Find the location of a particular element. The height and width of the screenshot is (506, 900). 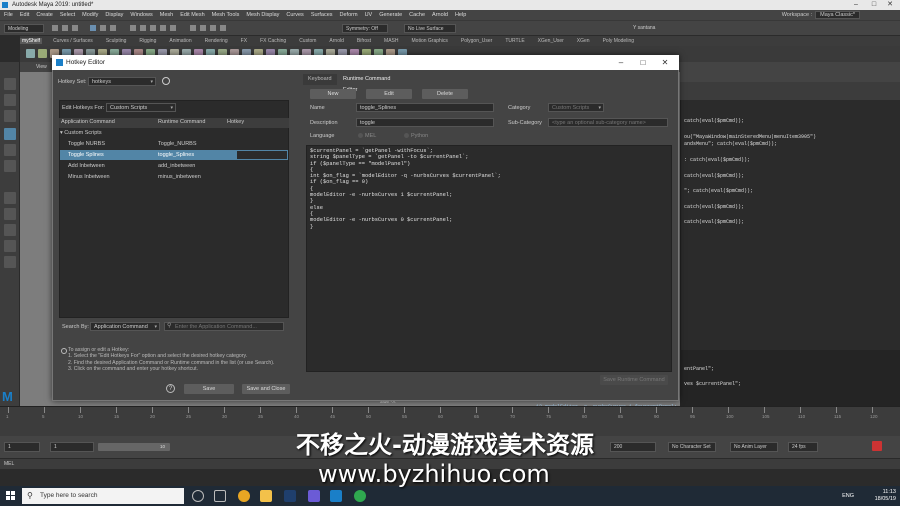

scale-tool-icon is located at coordinates (10, 166).